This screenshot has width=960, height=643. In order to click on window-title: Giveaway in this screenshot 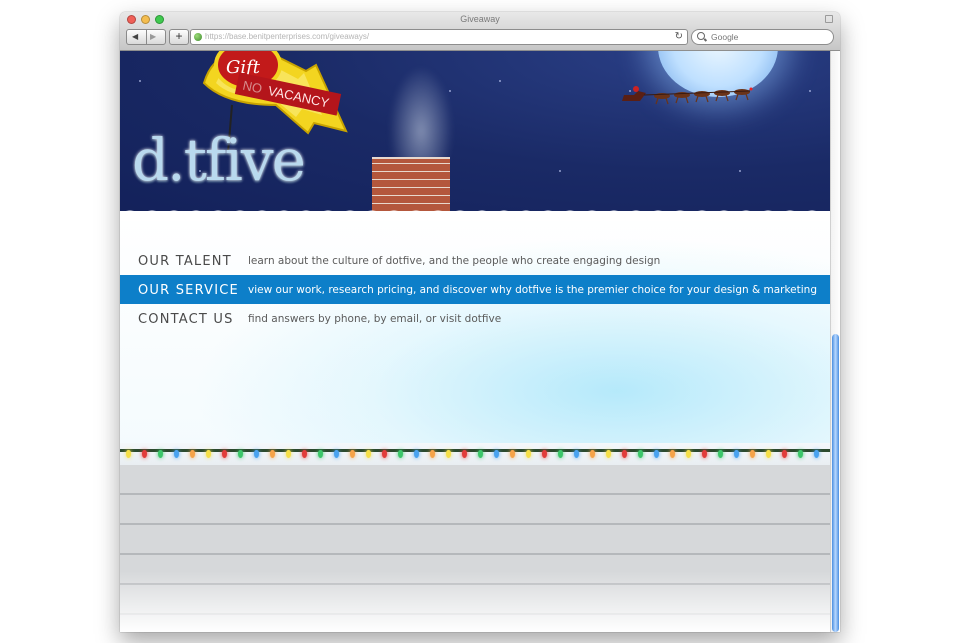, I will do `click(480, 19)`.